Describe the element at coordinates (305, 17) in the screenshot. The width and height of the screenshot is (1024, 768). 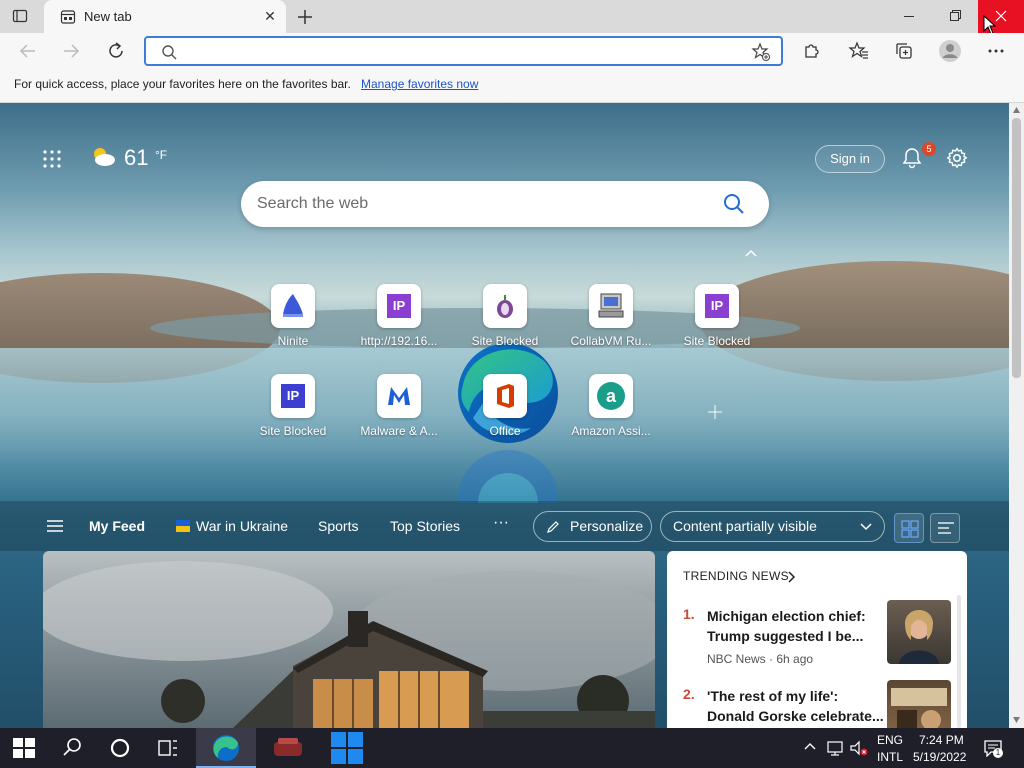
I see `new-tab-button` at that location.